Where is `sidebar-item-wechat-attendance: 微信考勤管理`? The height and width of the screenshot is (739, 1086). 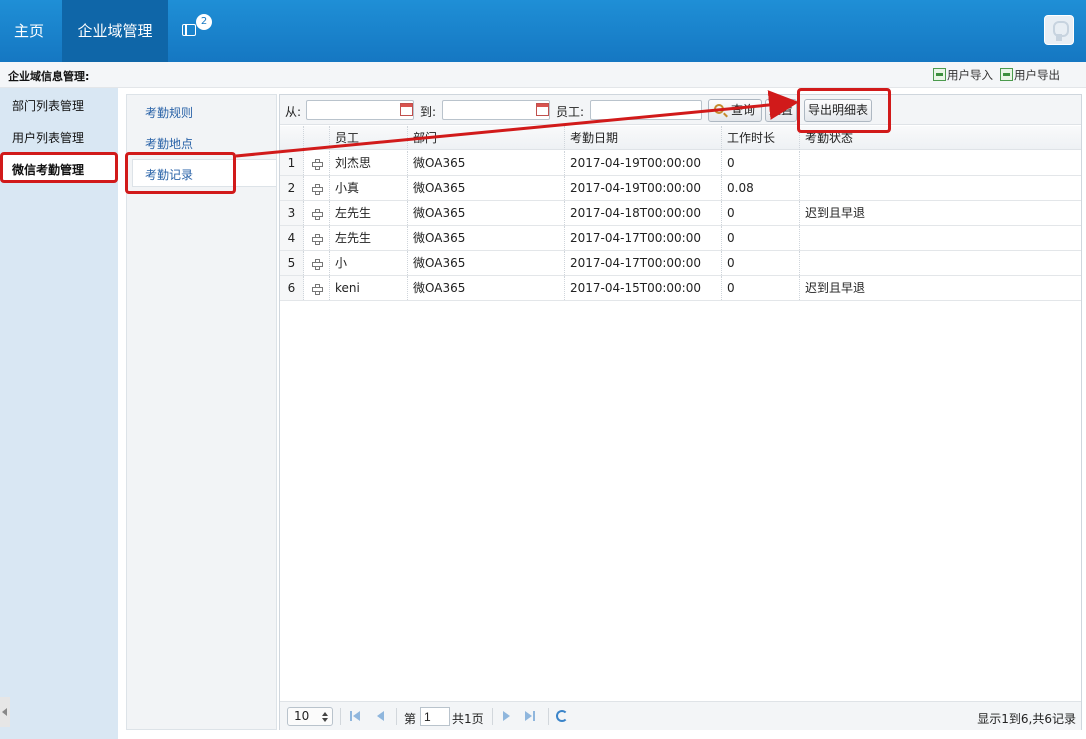
sidebar-item-wechat-attendance: 微信考勤管理 is located at coordinates (48, 169).